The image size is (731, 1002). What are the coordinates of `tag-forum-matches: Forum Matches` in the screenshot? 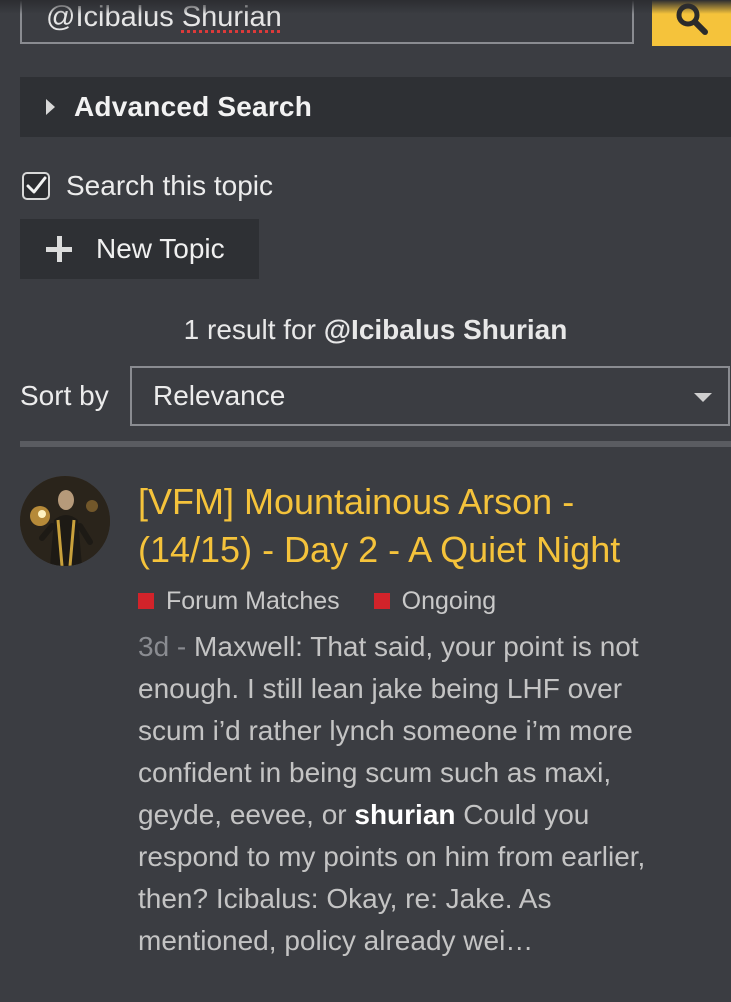 It's located at (239, 601).